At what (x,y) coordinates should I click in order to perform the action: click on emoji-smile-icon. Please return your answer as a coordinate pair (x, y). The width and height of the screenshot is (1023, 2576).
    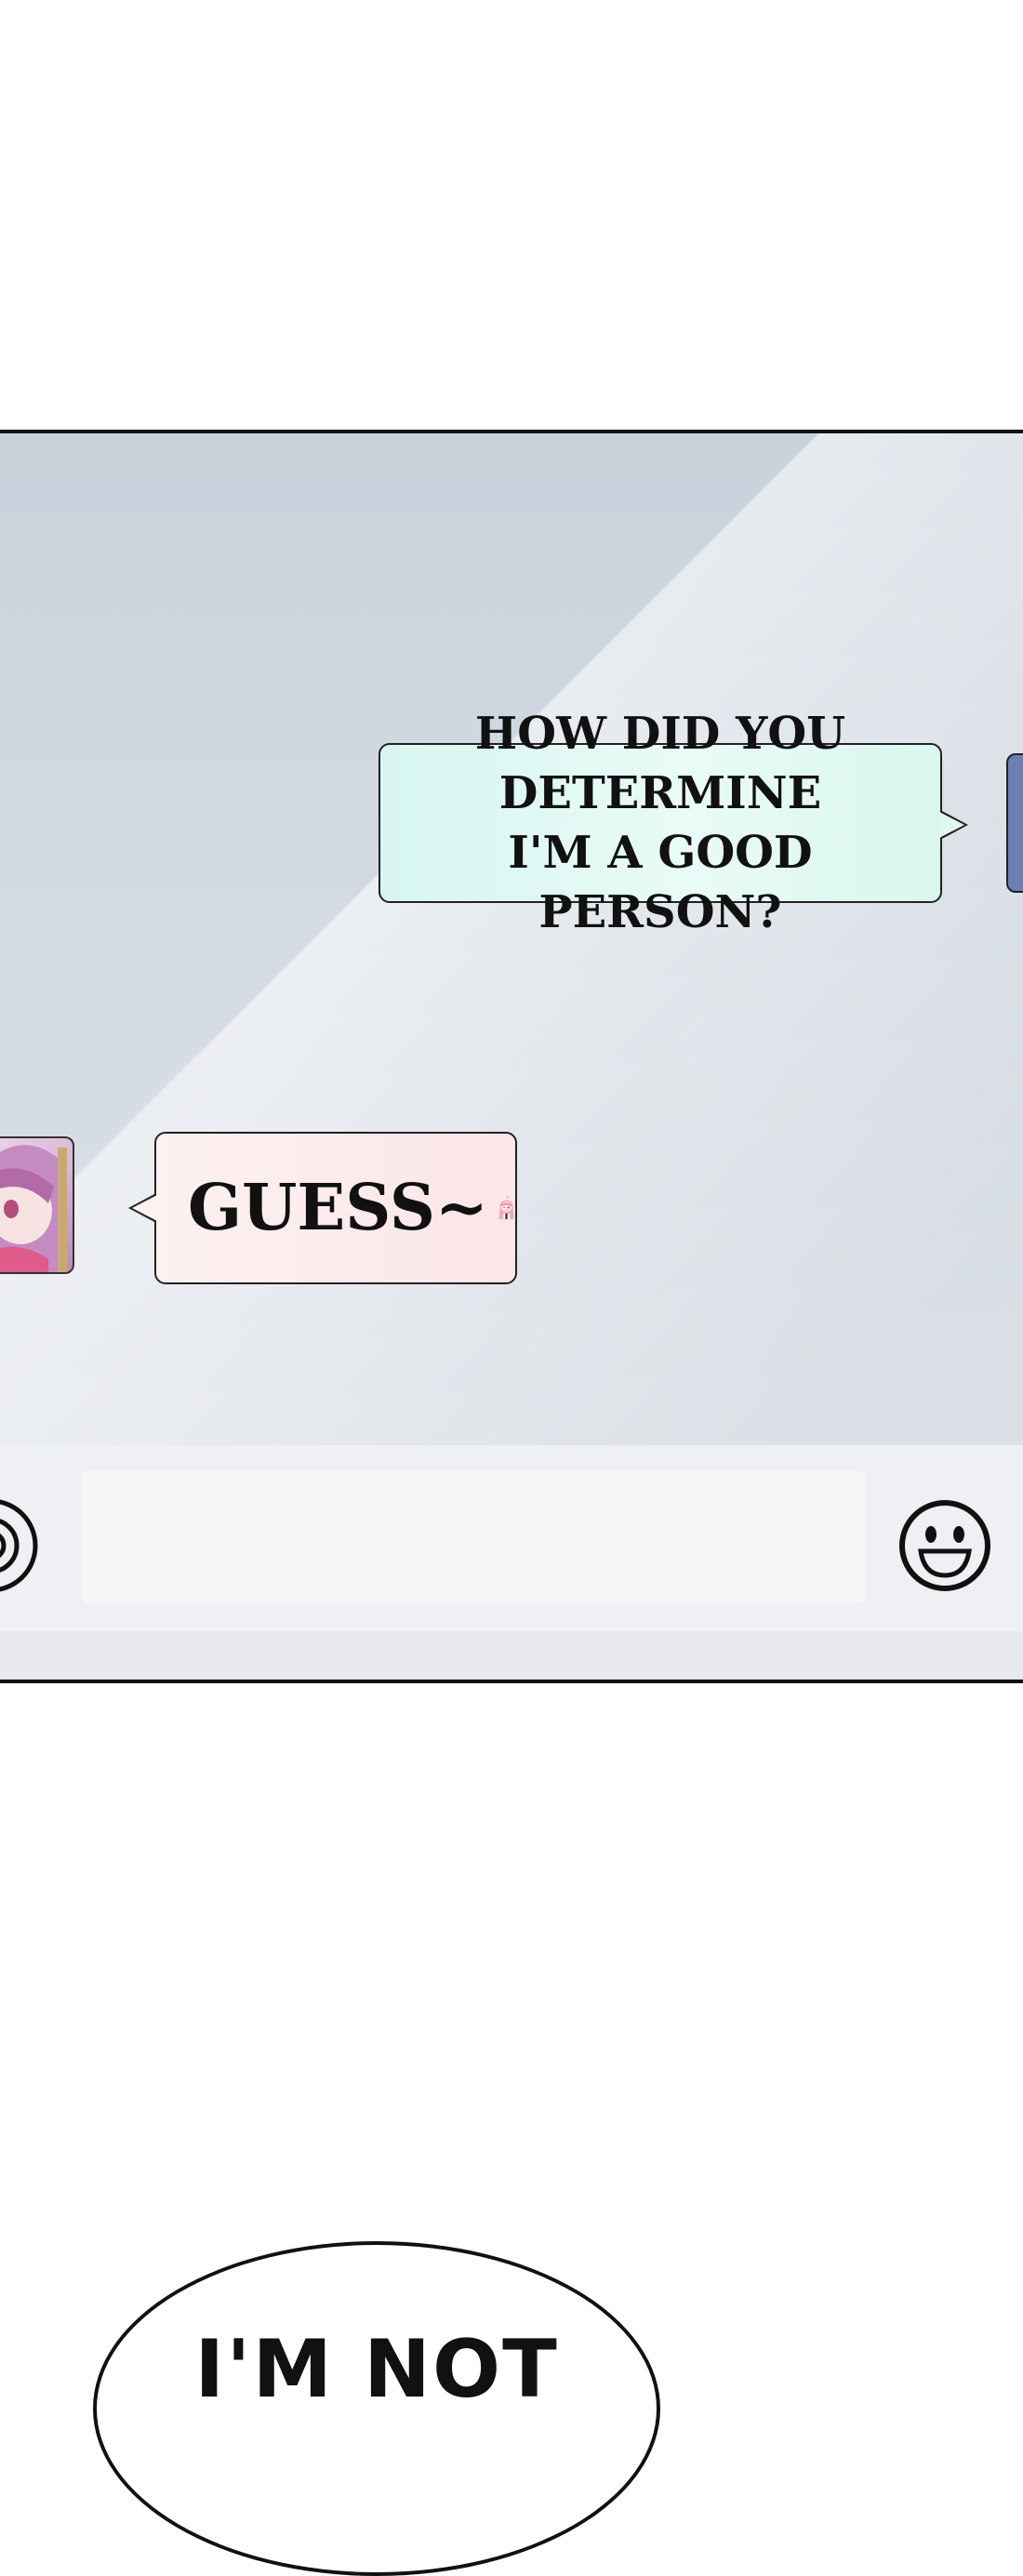
    Looking at the image, I should click on (945, 1545).